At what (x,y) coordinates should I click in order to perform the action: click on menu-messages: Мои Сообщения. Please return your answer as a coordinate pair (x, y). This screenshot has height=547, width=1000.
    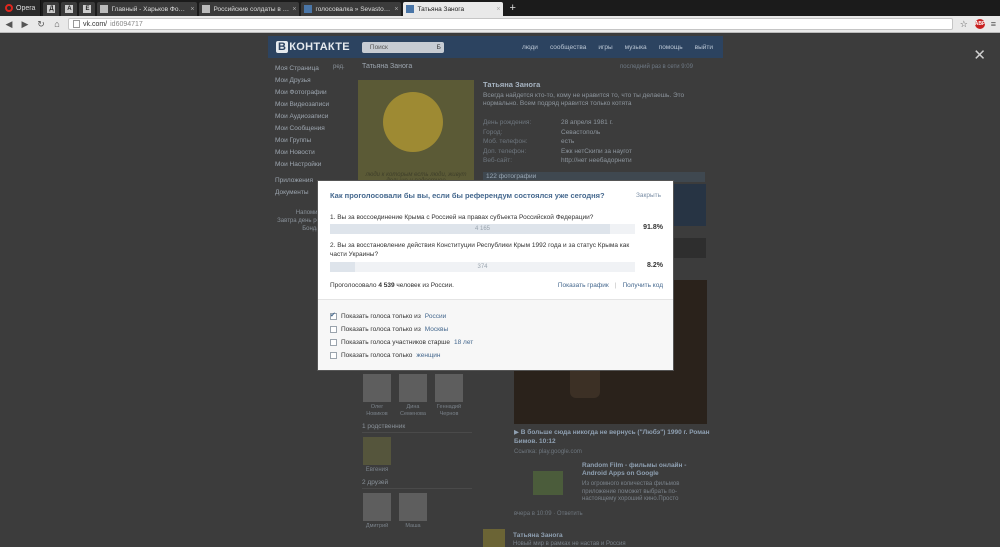
    Looking at the image, I should click on (315, 129).